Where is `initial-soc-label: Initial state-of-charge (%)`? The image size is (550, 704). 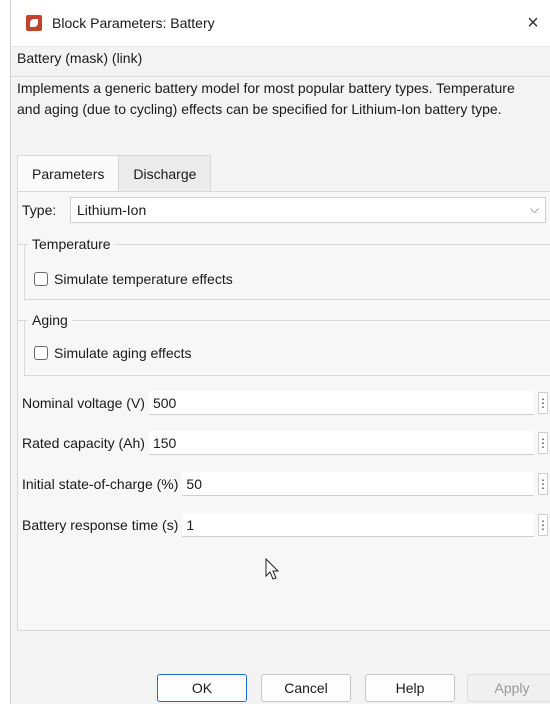 initial-soc-label: Initial state-of-charge (%) is located at coordinates (100, 484).